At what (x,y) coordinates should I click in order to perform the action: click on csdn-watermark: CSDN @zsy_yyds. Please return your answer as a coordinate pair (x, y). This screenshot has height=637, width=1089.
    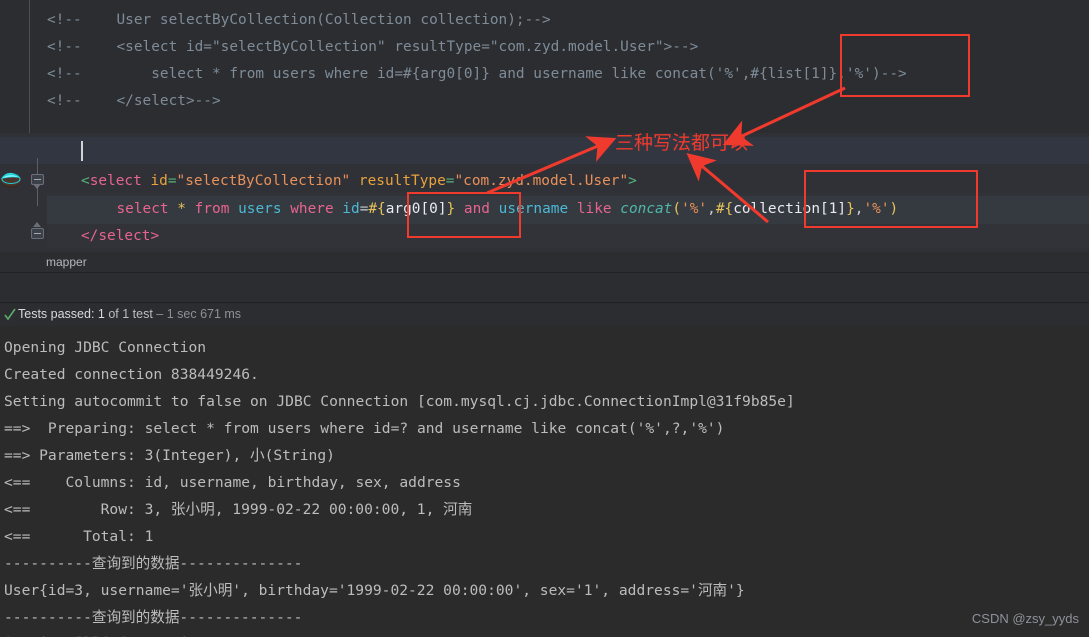
    Looking at the image, I should click on (1025, 618).